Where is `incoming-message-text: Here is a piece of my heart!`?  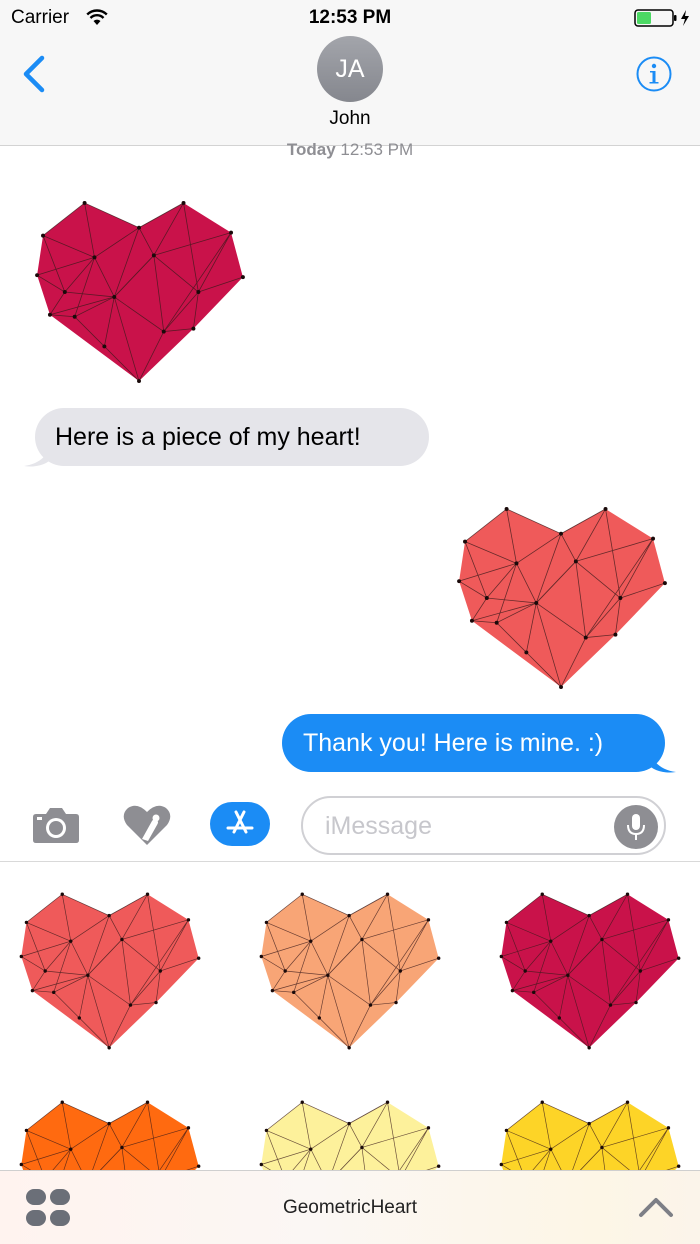 incoming-message-text: Here is a piece of my heart! is located at coordinates (208, 436).